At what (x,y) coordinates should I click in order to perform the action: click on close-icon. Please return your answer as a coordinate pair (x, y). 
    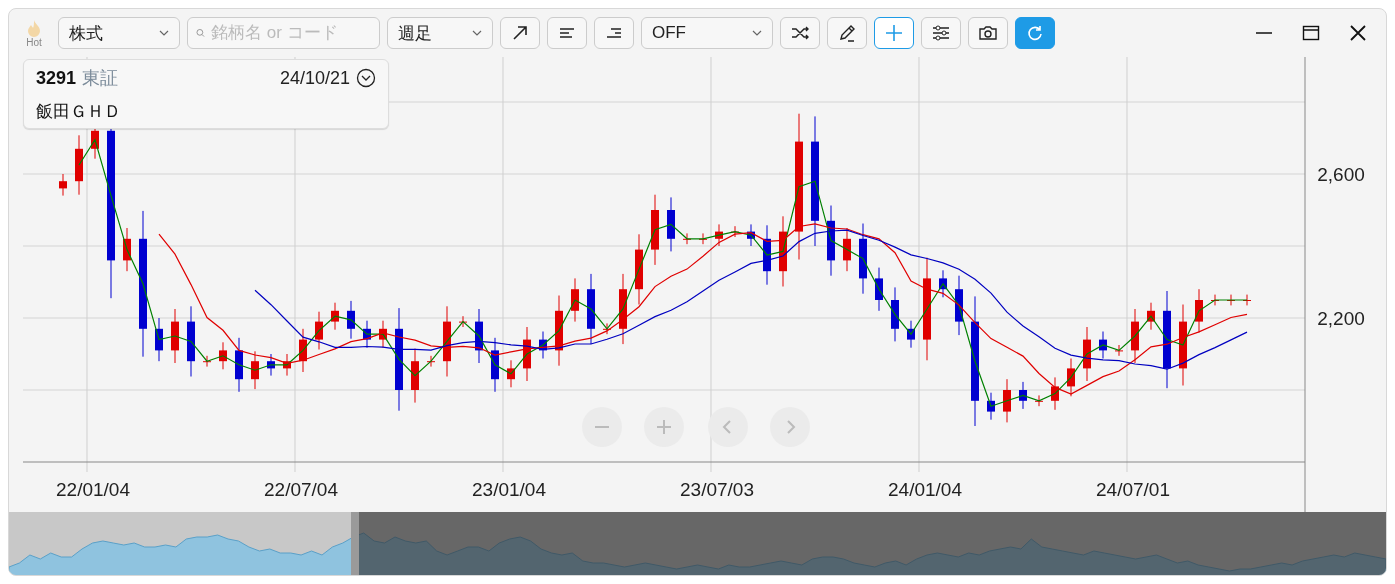
    Looking at the image, I should click on (1358, 33).